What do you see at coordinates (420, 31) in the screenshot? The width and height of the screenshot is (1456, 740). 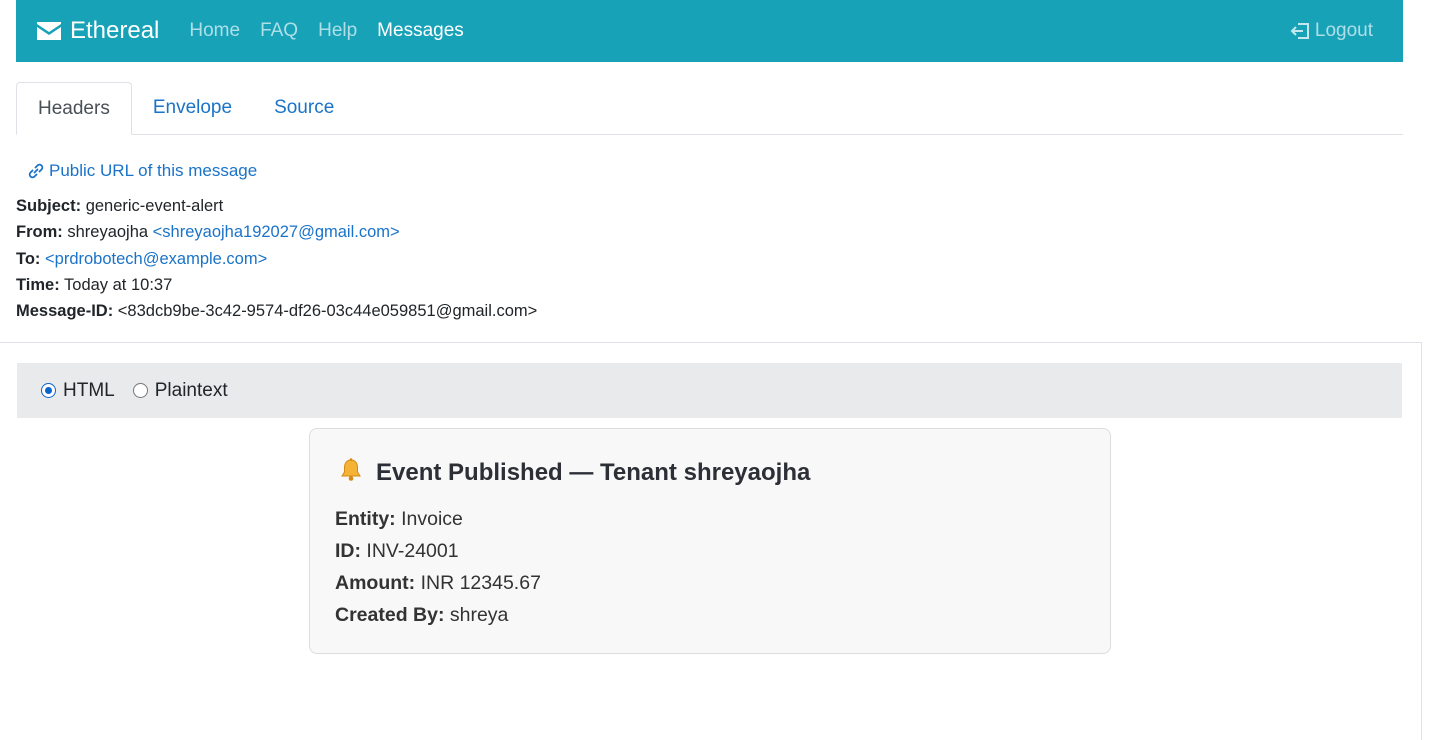 I see `nav-messages: Messages` at bounding box center [420, 31].